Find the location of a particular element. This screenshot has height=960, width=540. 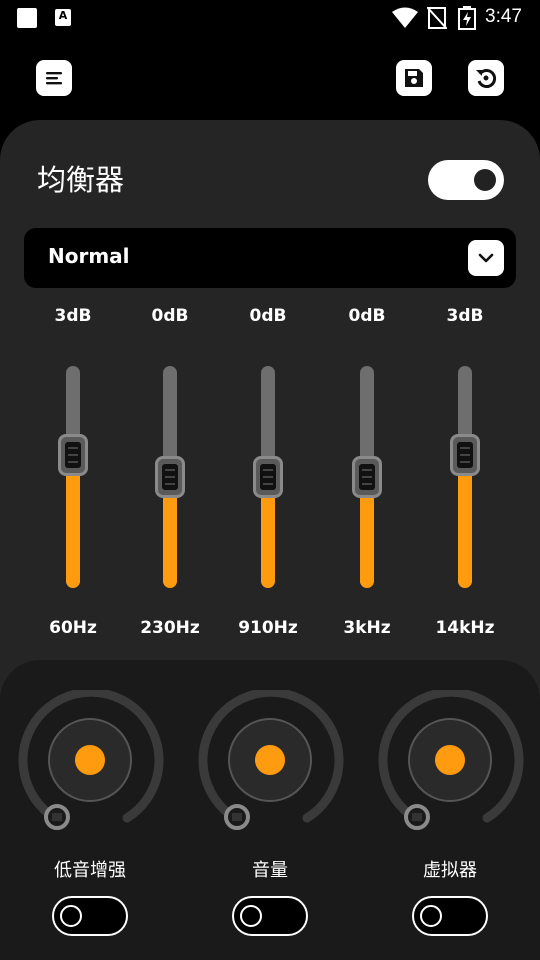

preset-dropdown: Normal is located at coordinates (270, 258).